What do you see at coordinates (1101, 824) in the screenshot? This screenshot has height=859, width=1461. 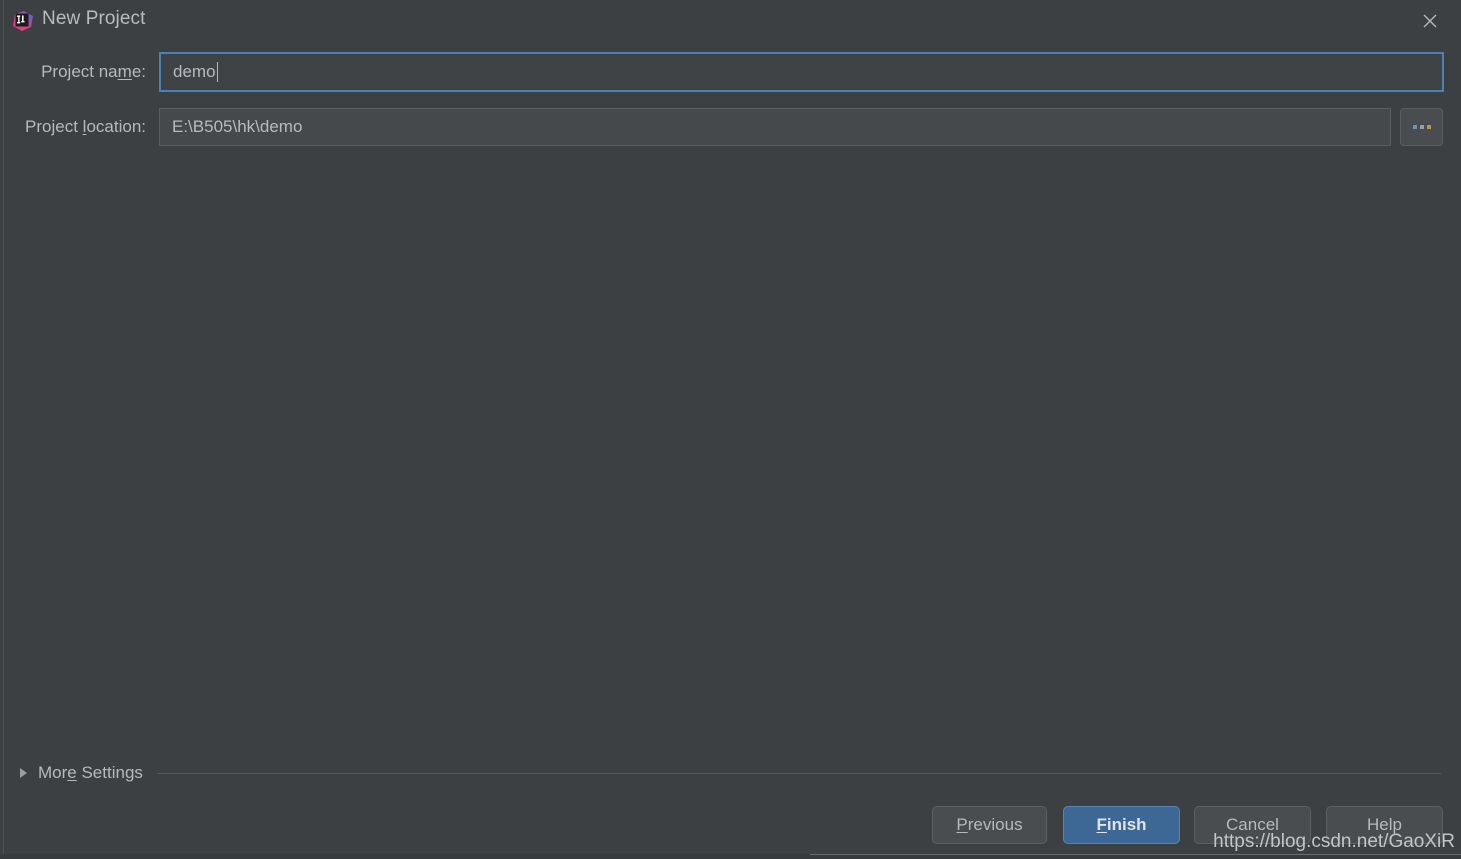 I see `finish-button-mnemonic: F` at bounding box center [1101, 824].